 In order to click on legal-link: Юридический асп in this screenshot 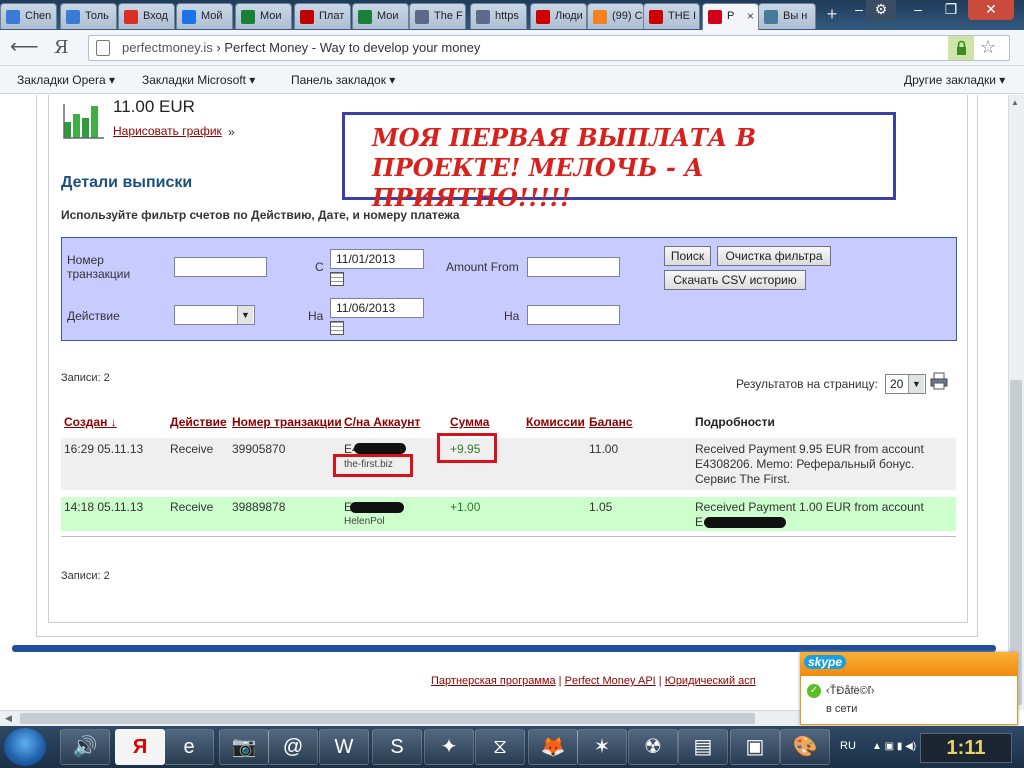, I will do `click(710, 681)`.